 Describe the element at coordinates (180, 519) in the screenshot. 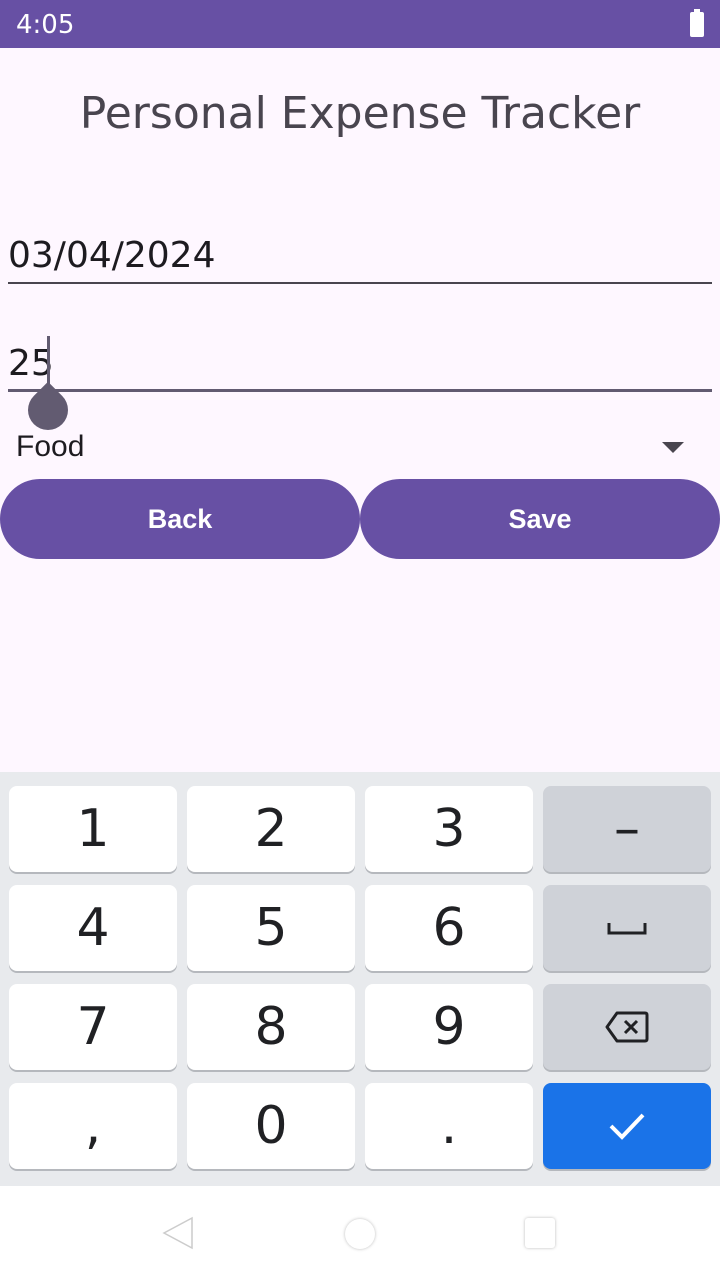

I see `back-button: Back` at that location.